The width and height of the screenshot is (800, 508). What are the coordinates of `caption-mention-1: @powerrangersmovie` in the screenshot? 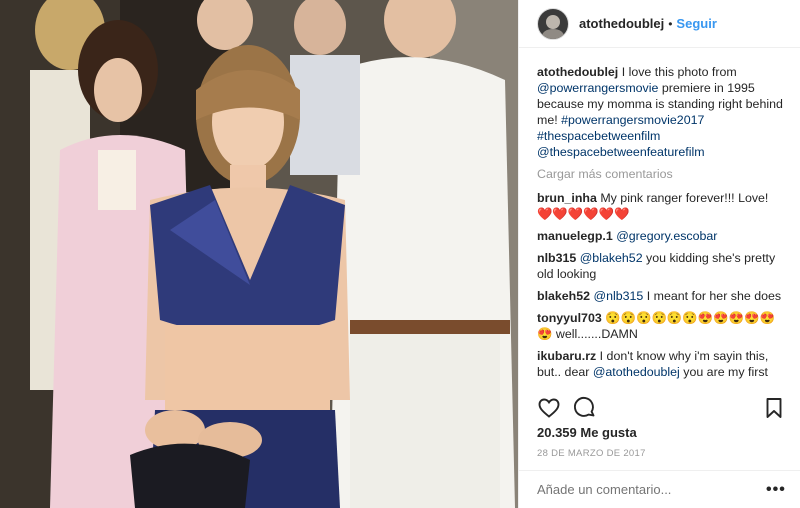 It's located at (597, 88).